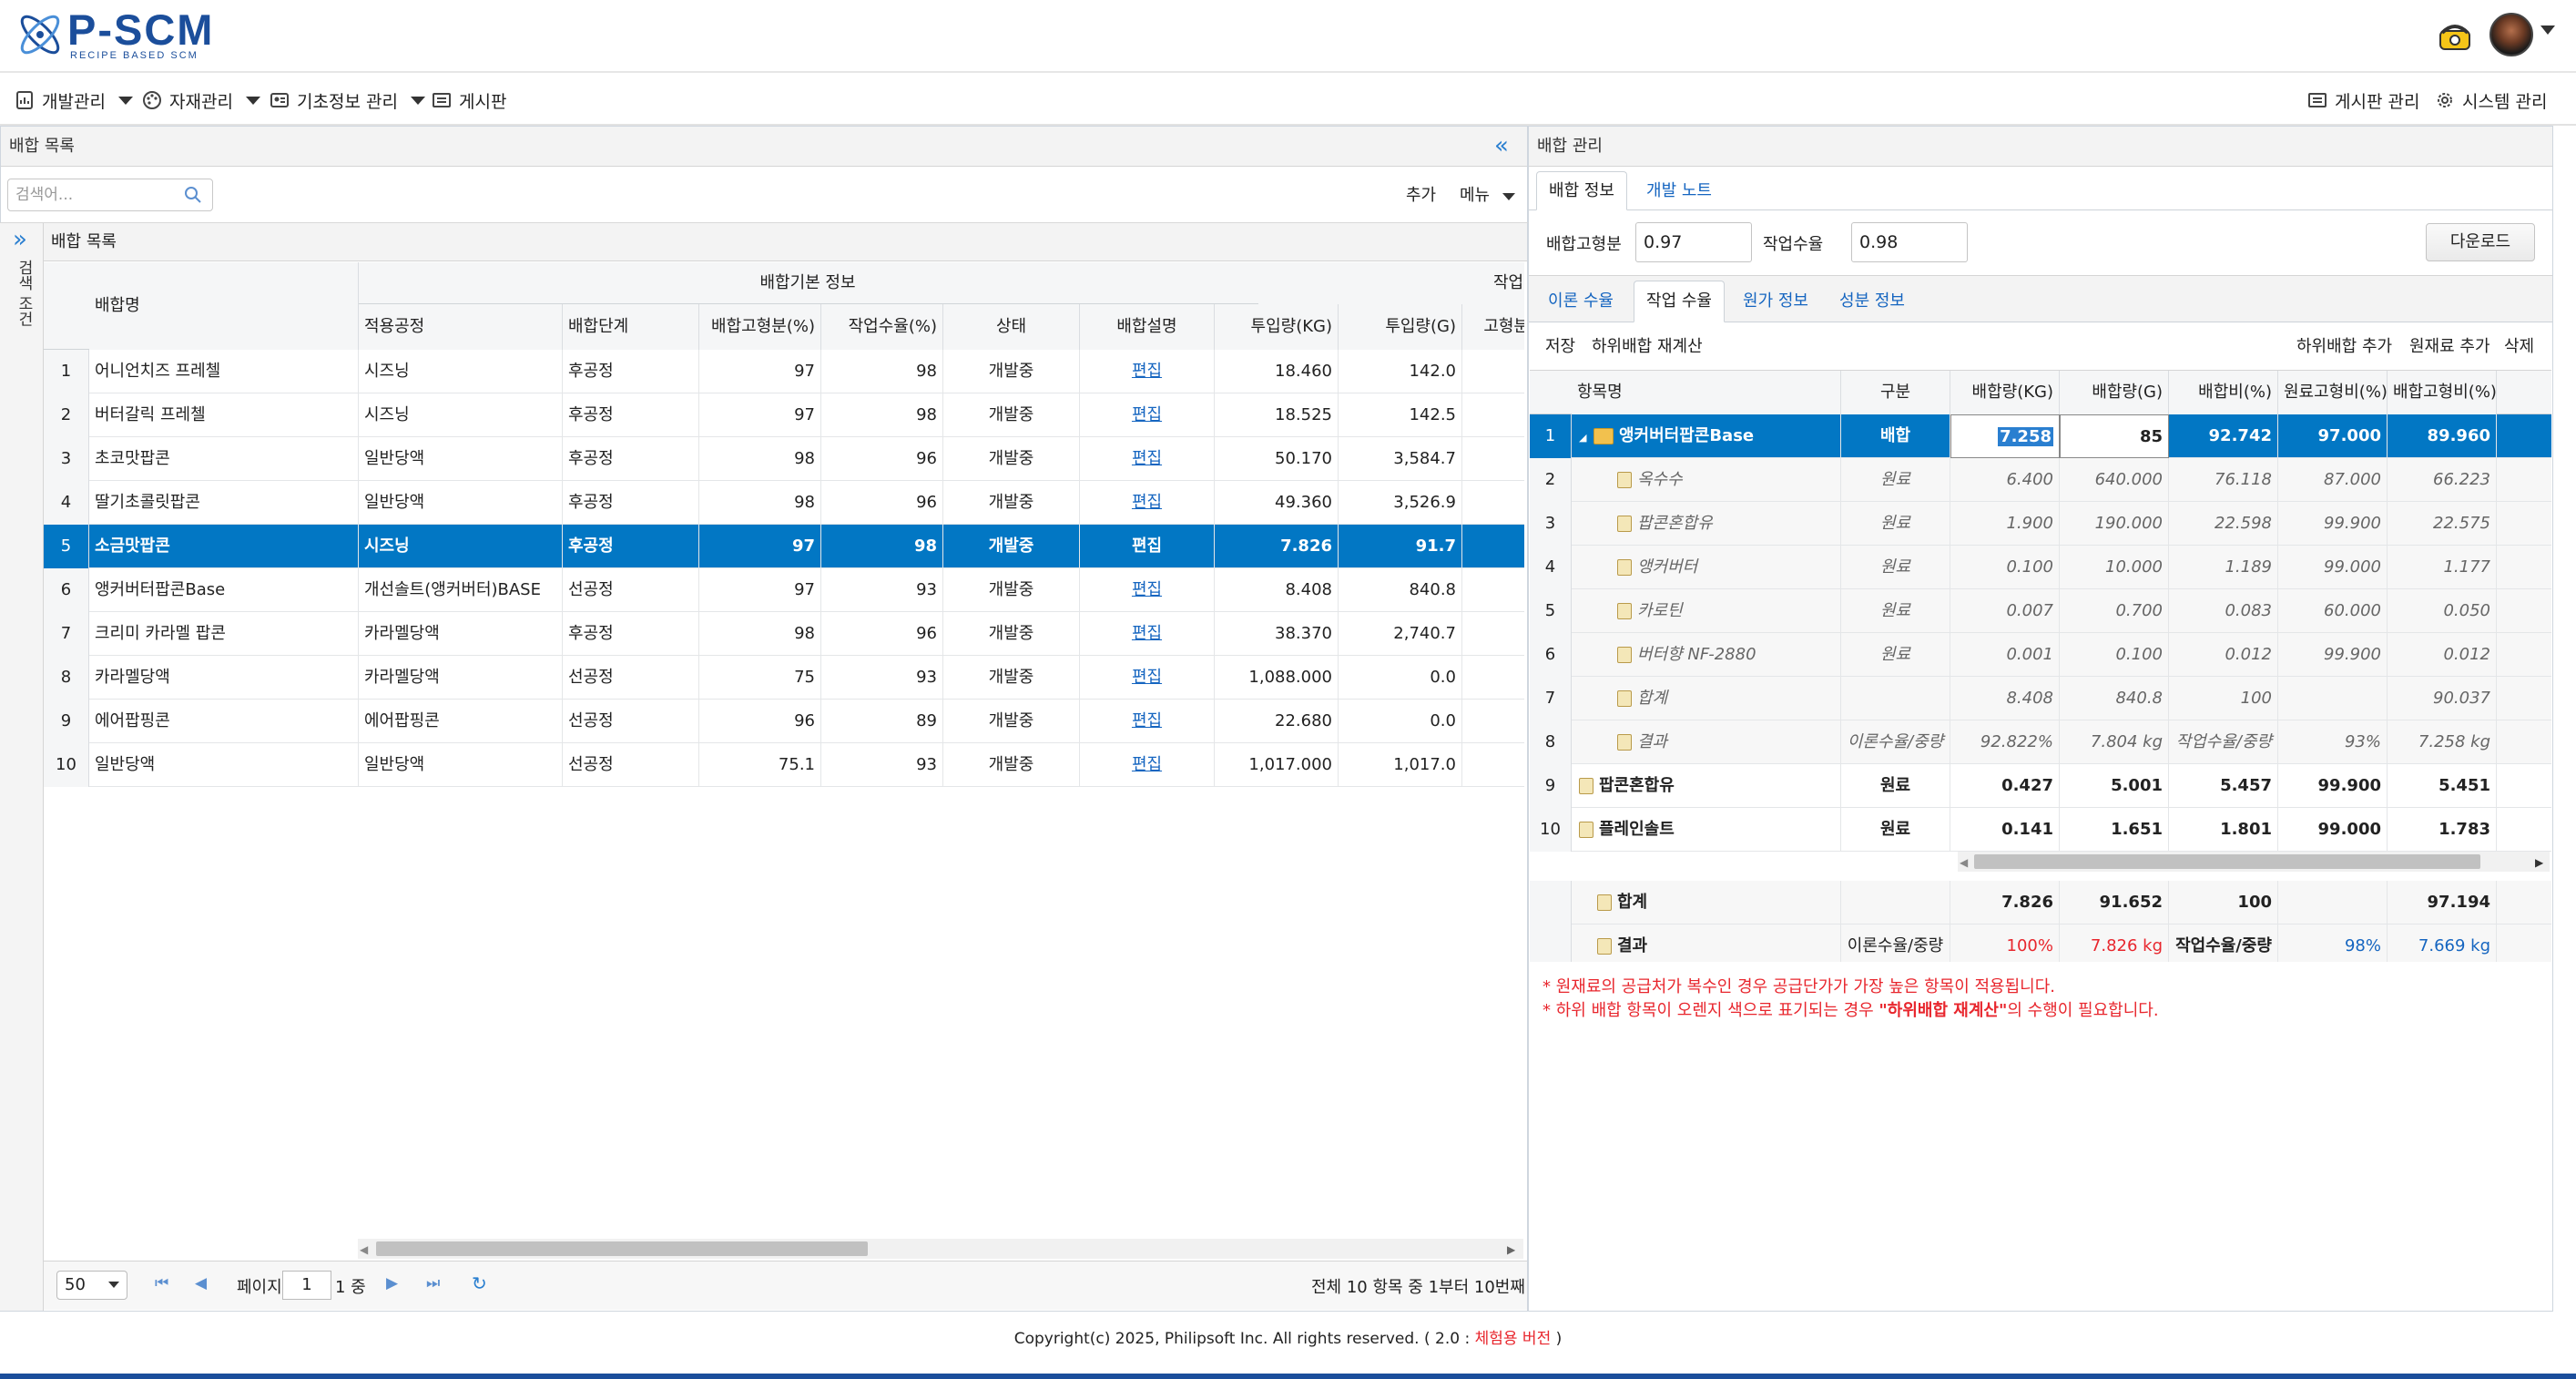 This screenshot has height=1379, width=2576. What do you see at coordinates (91, 1286) in the screenshot?
I see `page-size-select: 50` at bounding box center [91, 1286].